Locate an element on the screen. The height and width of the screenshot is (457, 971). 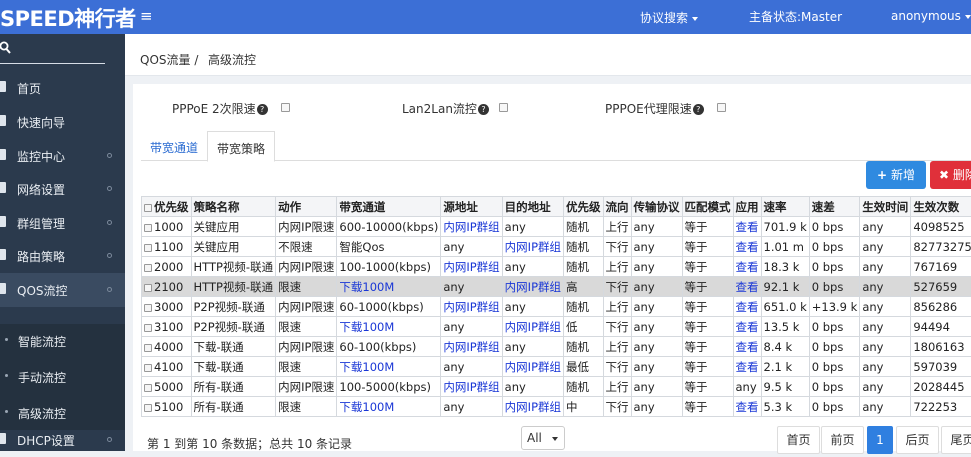
sidebar-subitem-manual-qos: 手动流控 is located at coordinates (62, 377).